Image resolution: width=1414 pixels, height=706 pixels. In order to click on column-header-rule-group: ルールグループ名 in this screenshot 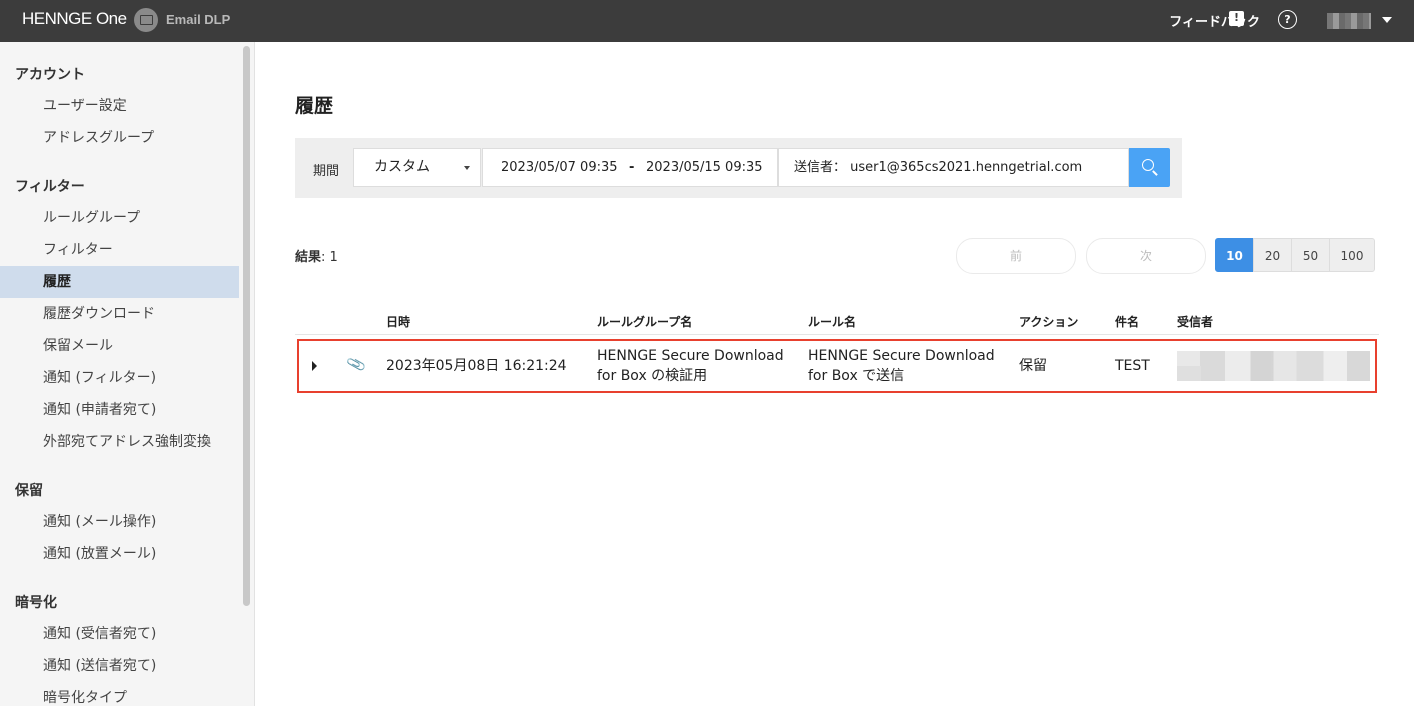, I will do `click(644, 321)`.